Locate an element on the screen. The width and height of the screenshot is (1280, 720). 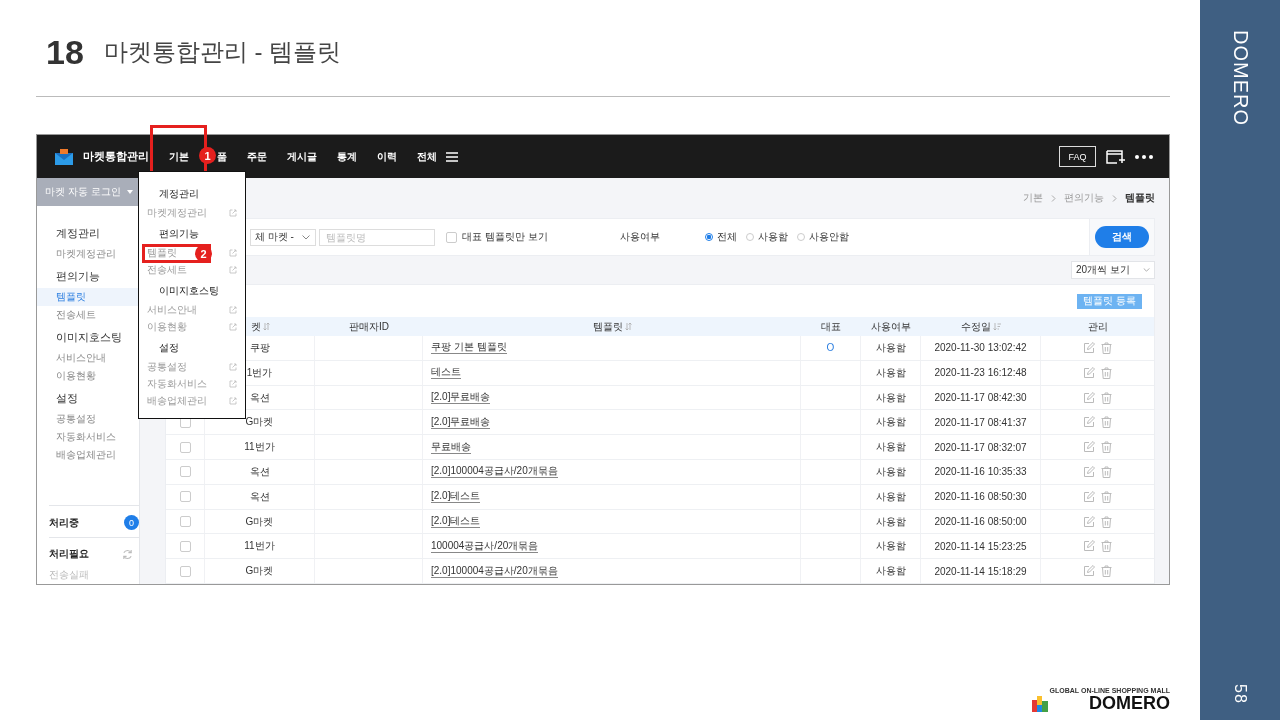
logo-wordmark: DOMERO is located at coordinates (1129, 703).